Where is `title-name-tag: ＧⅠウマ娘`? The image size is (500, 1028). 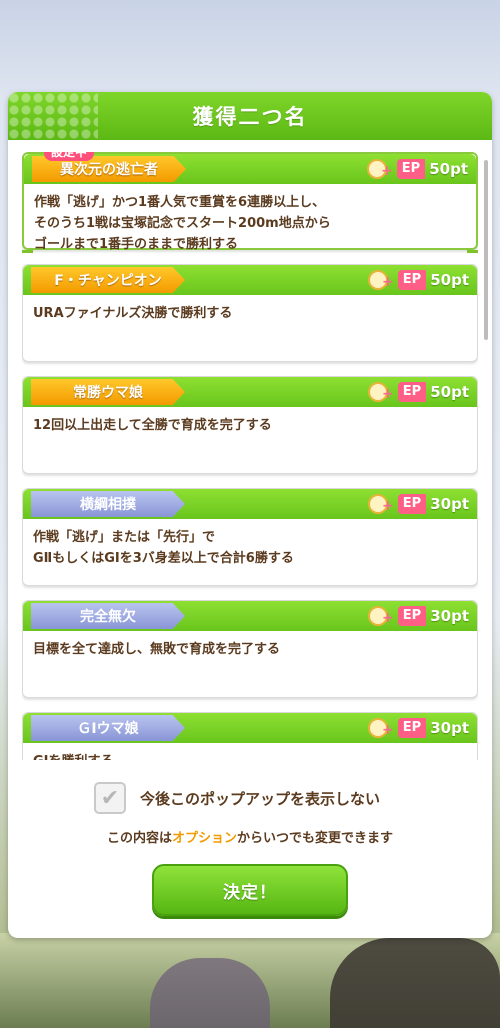 title-name-tag: ＧⅠウマ娘 is located at coordinates (108, 728).